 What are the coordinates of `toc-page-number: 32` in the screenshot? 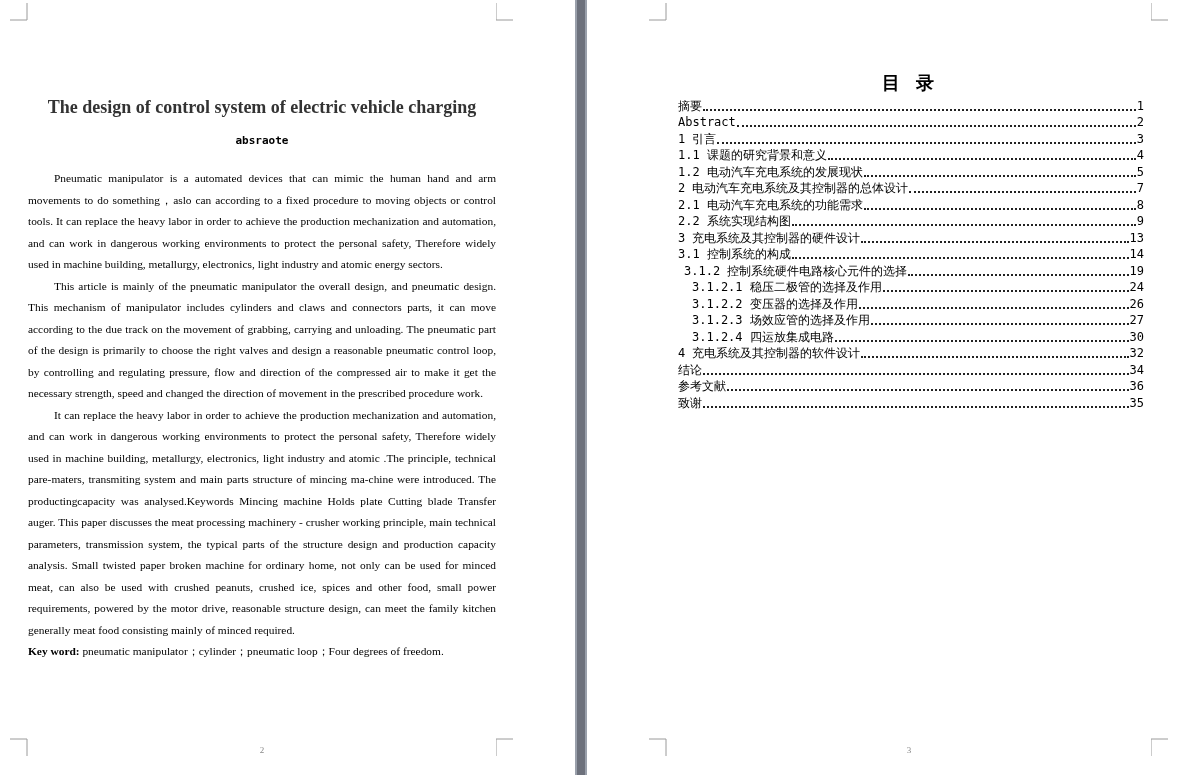 It's located at (1136, 353).